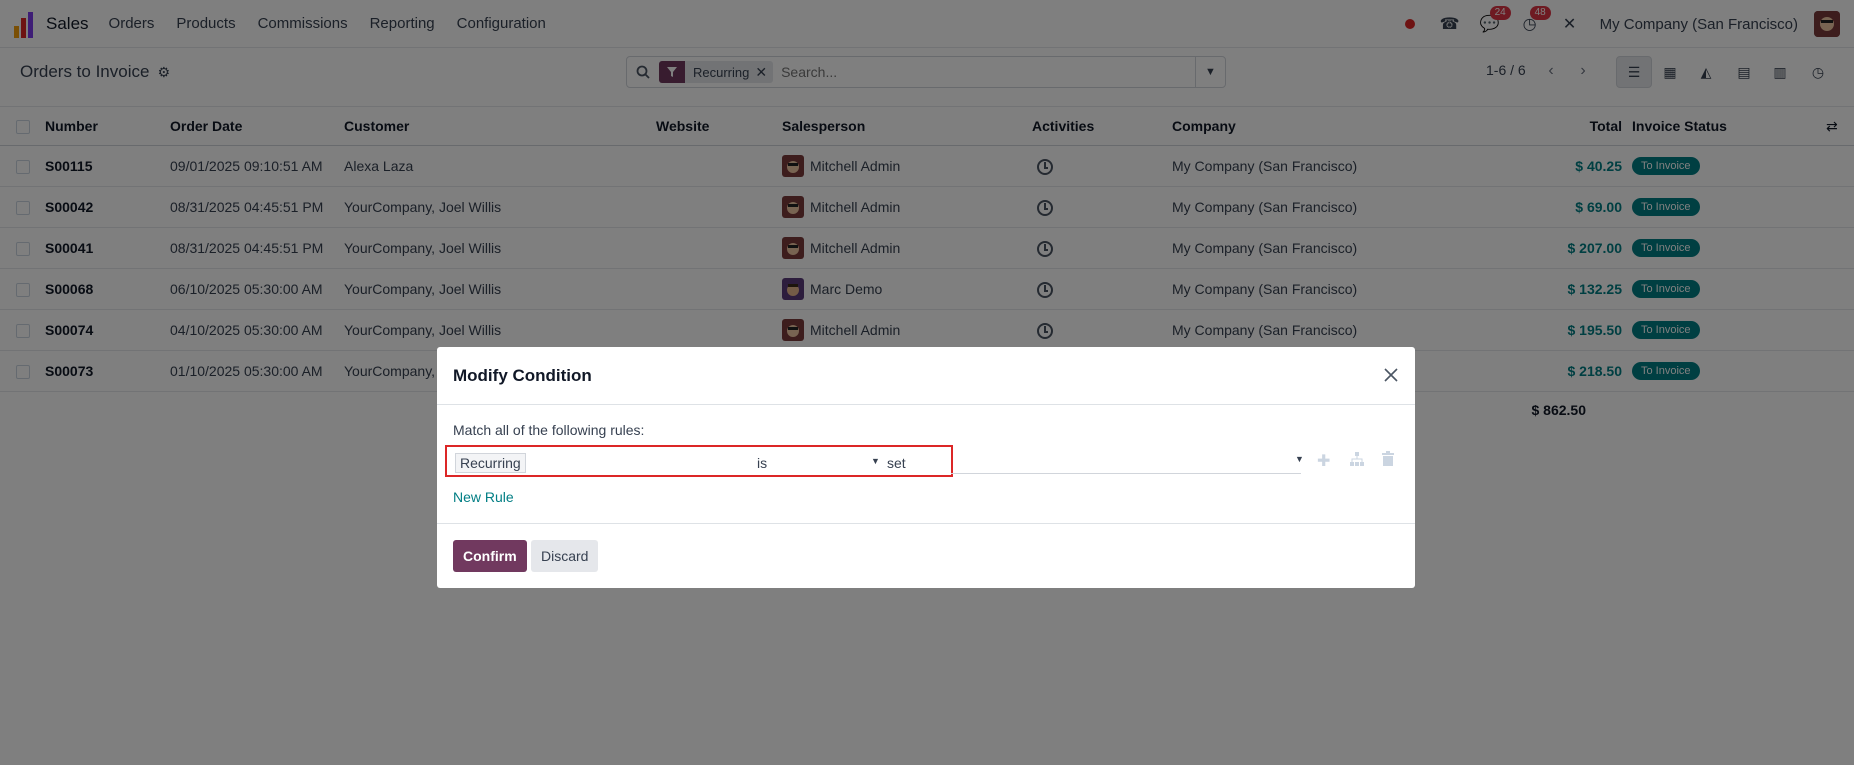 The image size is (1854, 765). Describe the element at coordinates (483, 497) in the screenshot. I see `new-rule-link: New Rule` at that location.